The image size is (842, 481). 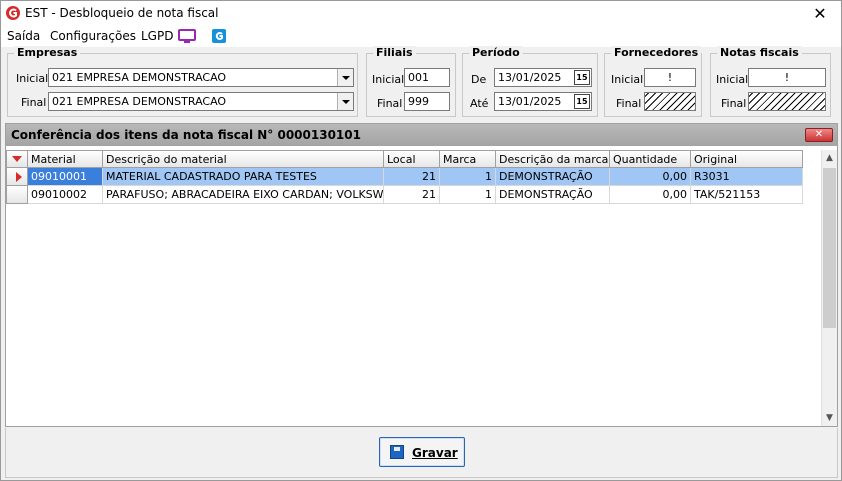 What do you see at coordinates (243, 159) in the screenshot?
I see `col-descricao-material: Descrição do material` at bounding box center [243, 159].